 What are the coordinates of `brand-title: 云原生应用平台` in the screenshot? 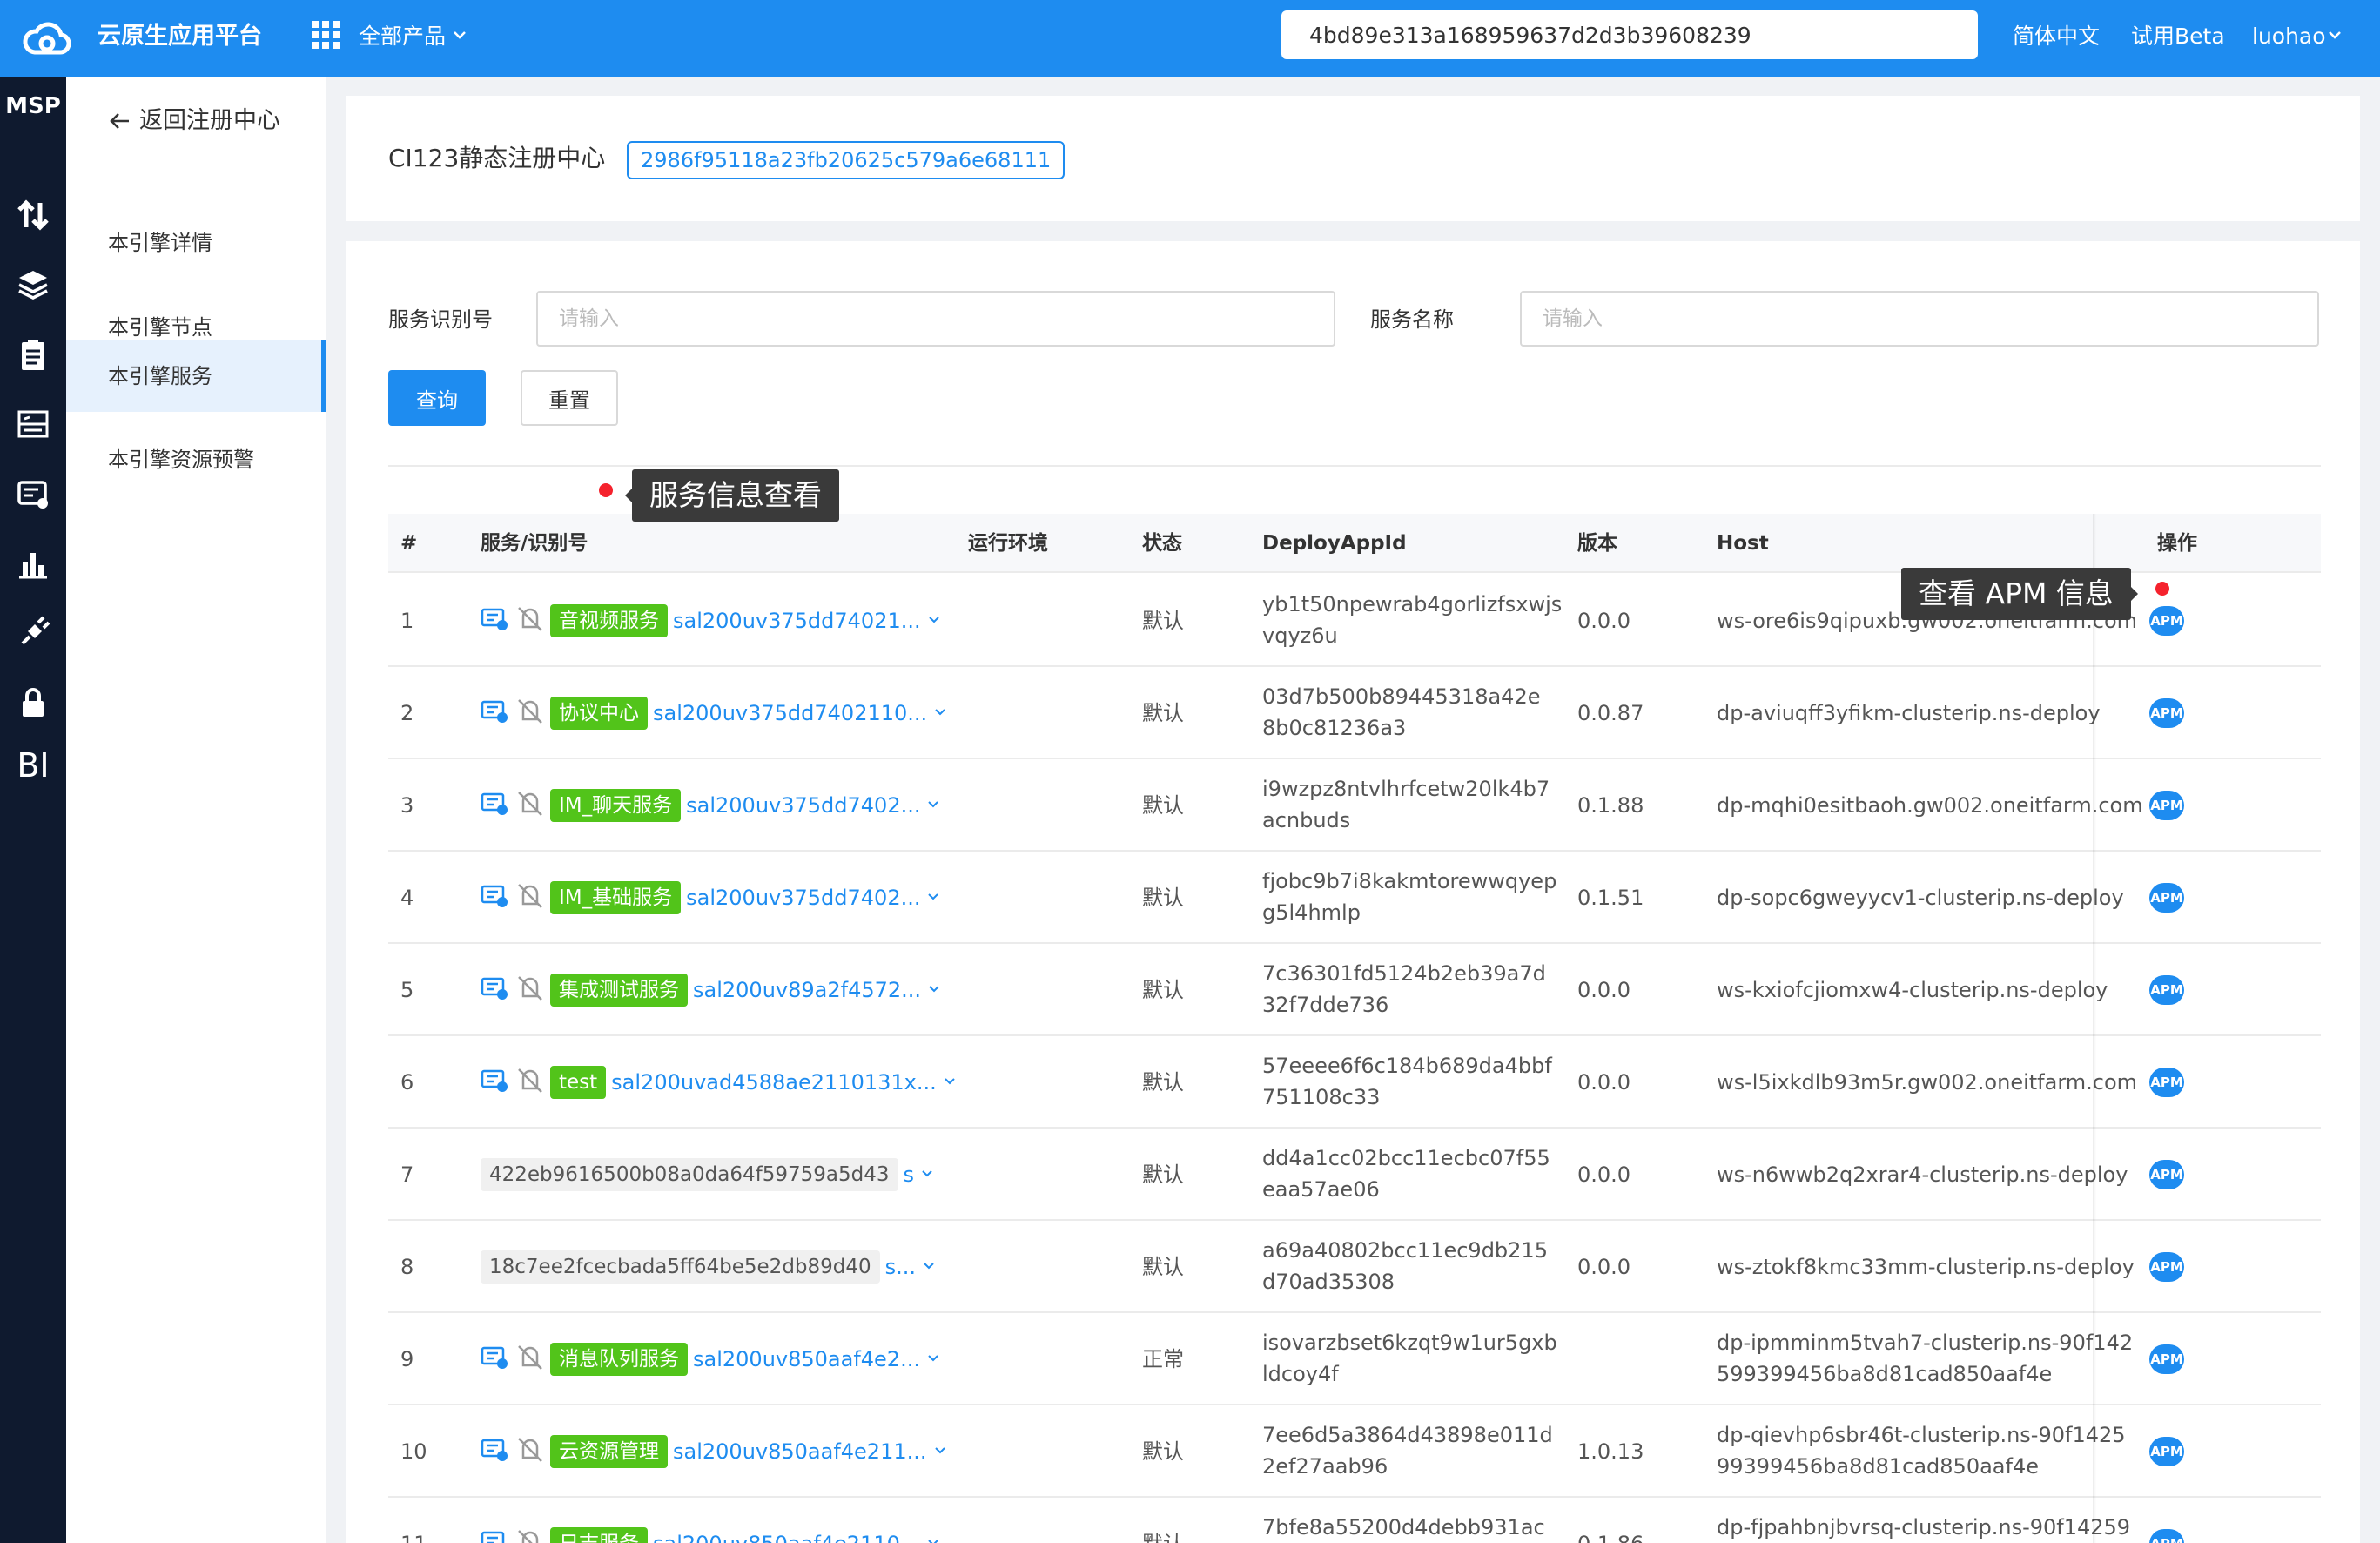 It's located at (179, 36).